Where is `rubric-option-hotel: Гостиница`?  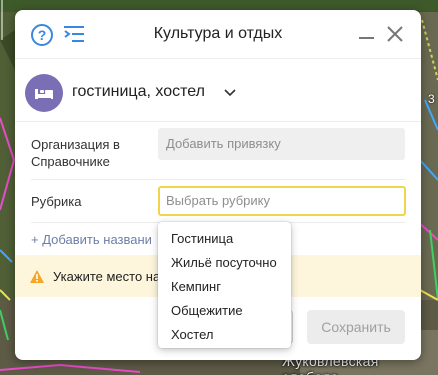
rubric-option-hotel: Гостиница is located at coordinates (224, 239).